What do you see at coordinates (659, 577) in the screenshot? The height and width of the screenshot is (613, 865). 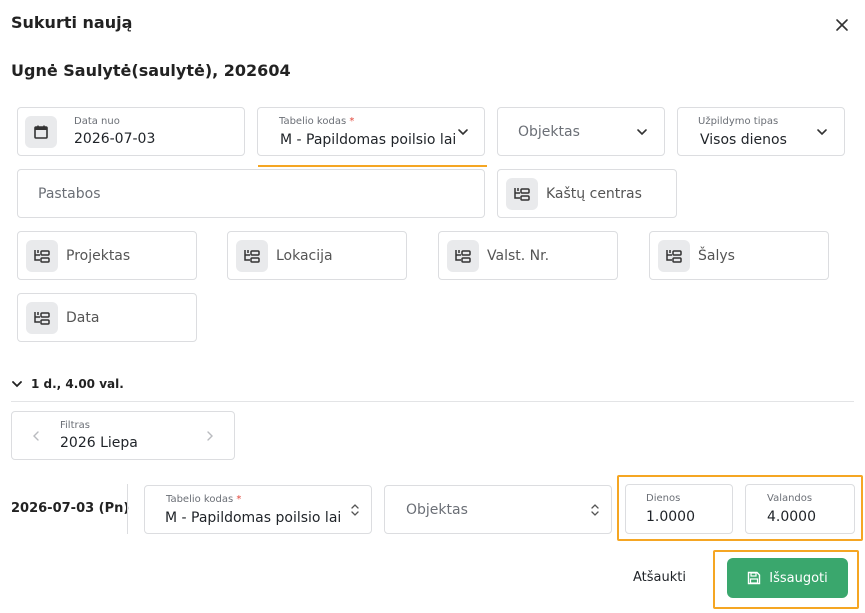 I see `cancel-button: Atšaukti` at bounding box center [659, 577].